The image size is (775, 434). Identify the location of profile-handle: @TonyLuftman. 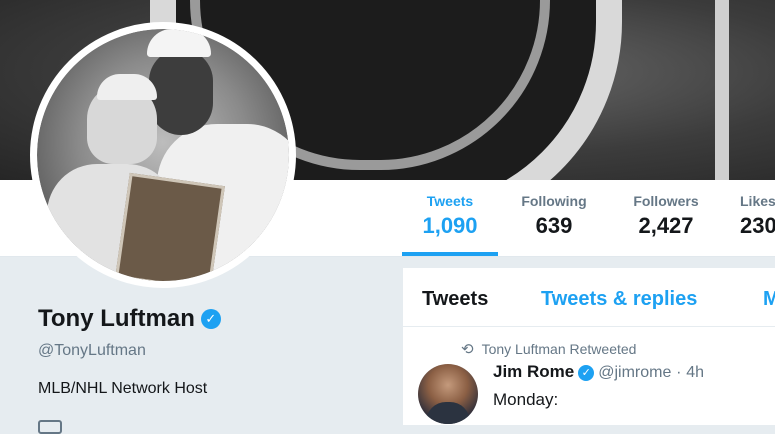
(92, 351).